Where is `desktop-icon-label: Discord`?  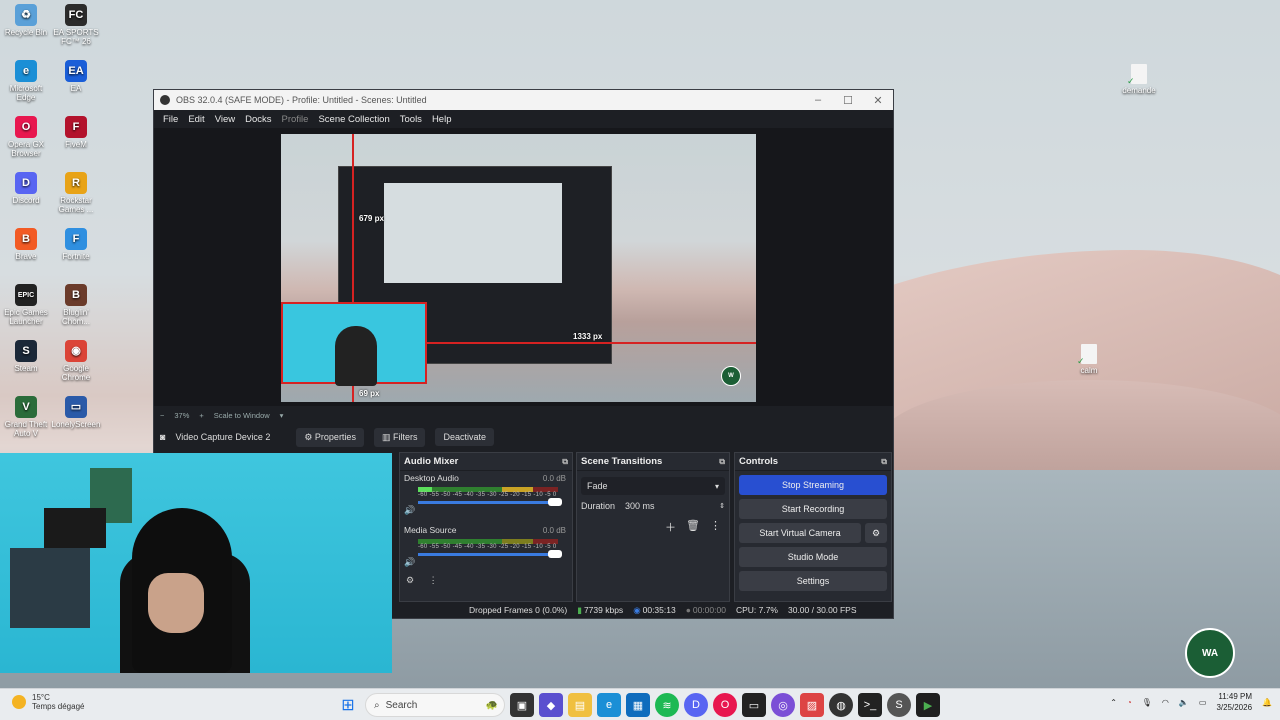 desktop-icon-label: Discord is located at coordinates (26, 200).